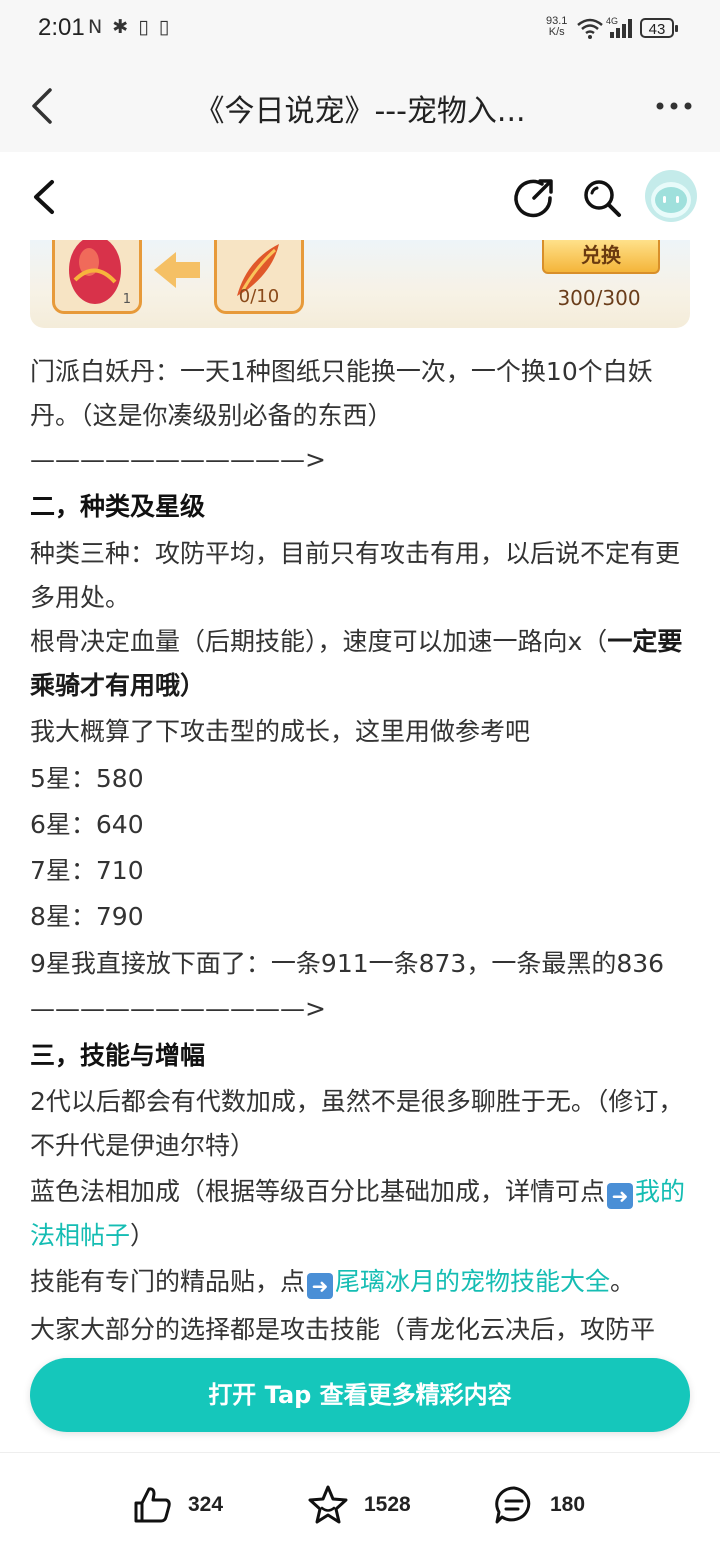 The image size is (720, 1555). Describe the element at coordinates (87, 916) in the screenshot. I see `star-line: 8星：790` at that location.